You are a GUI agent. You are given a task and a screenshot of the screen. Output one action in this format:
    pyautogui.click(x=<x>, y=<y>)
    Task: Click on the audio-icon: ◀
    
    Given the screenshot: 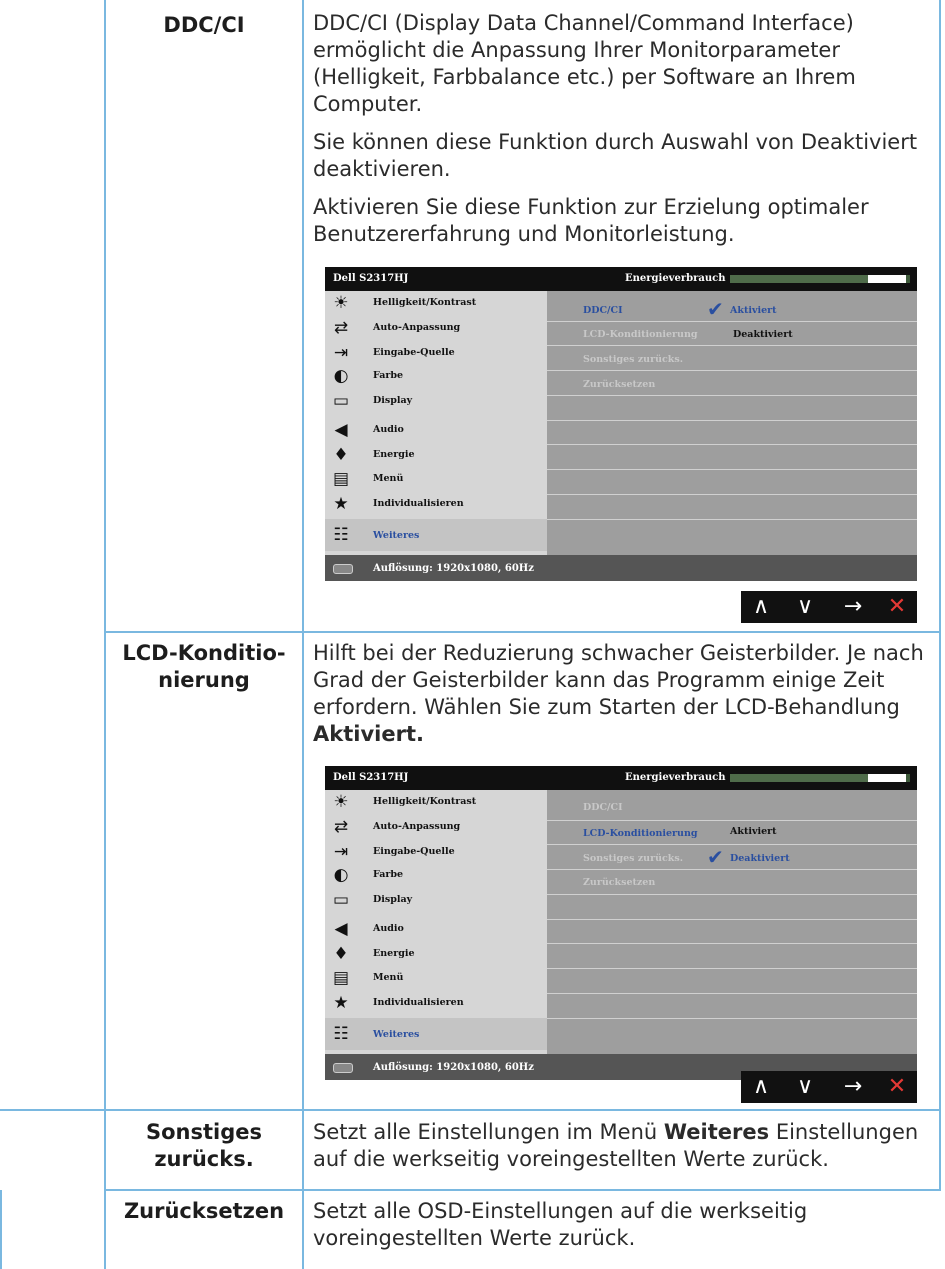 What is the action you would take?
    pyautogui.click(x=341, y=430)
    